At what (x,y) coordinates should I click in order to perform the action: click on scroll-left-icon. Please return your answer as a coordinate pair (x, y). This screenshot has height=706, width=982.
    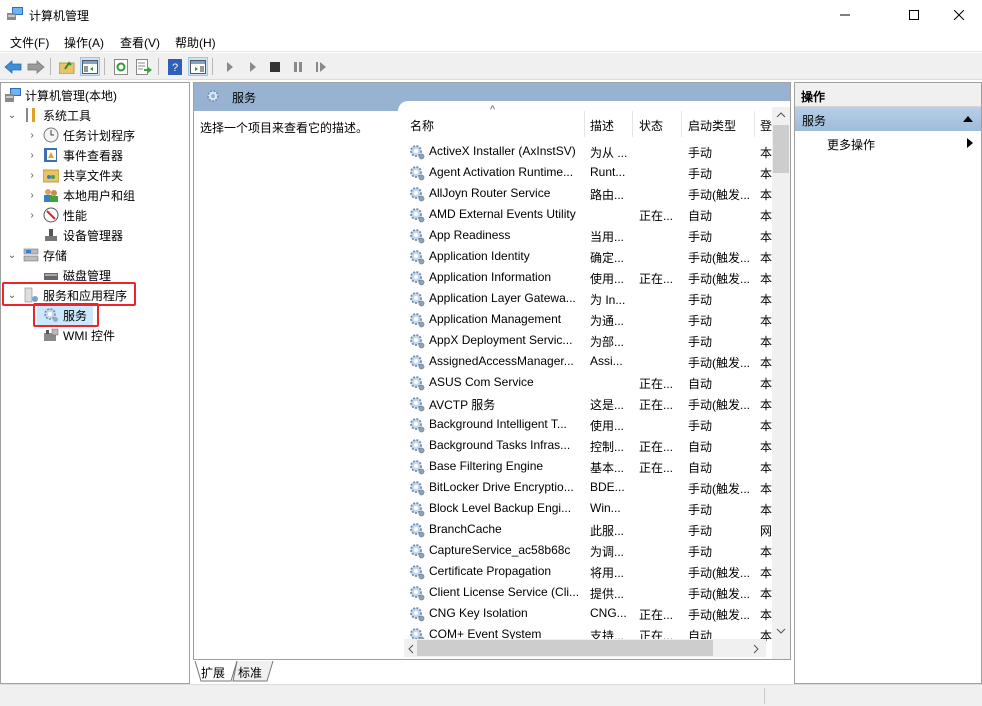
    Looking at the image, I should click on (411, 649).